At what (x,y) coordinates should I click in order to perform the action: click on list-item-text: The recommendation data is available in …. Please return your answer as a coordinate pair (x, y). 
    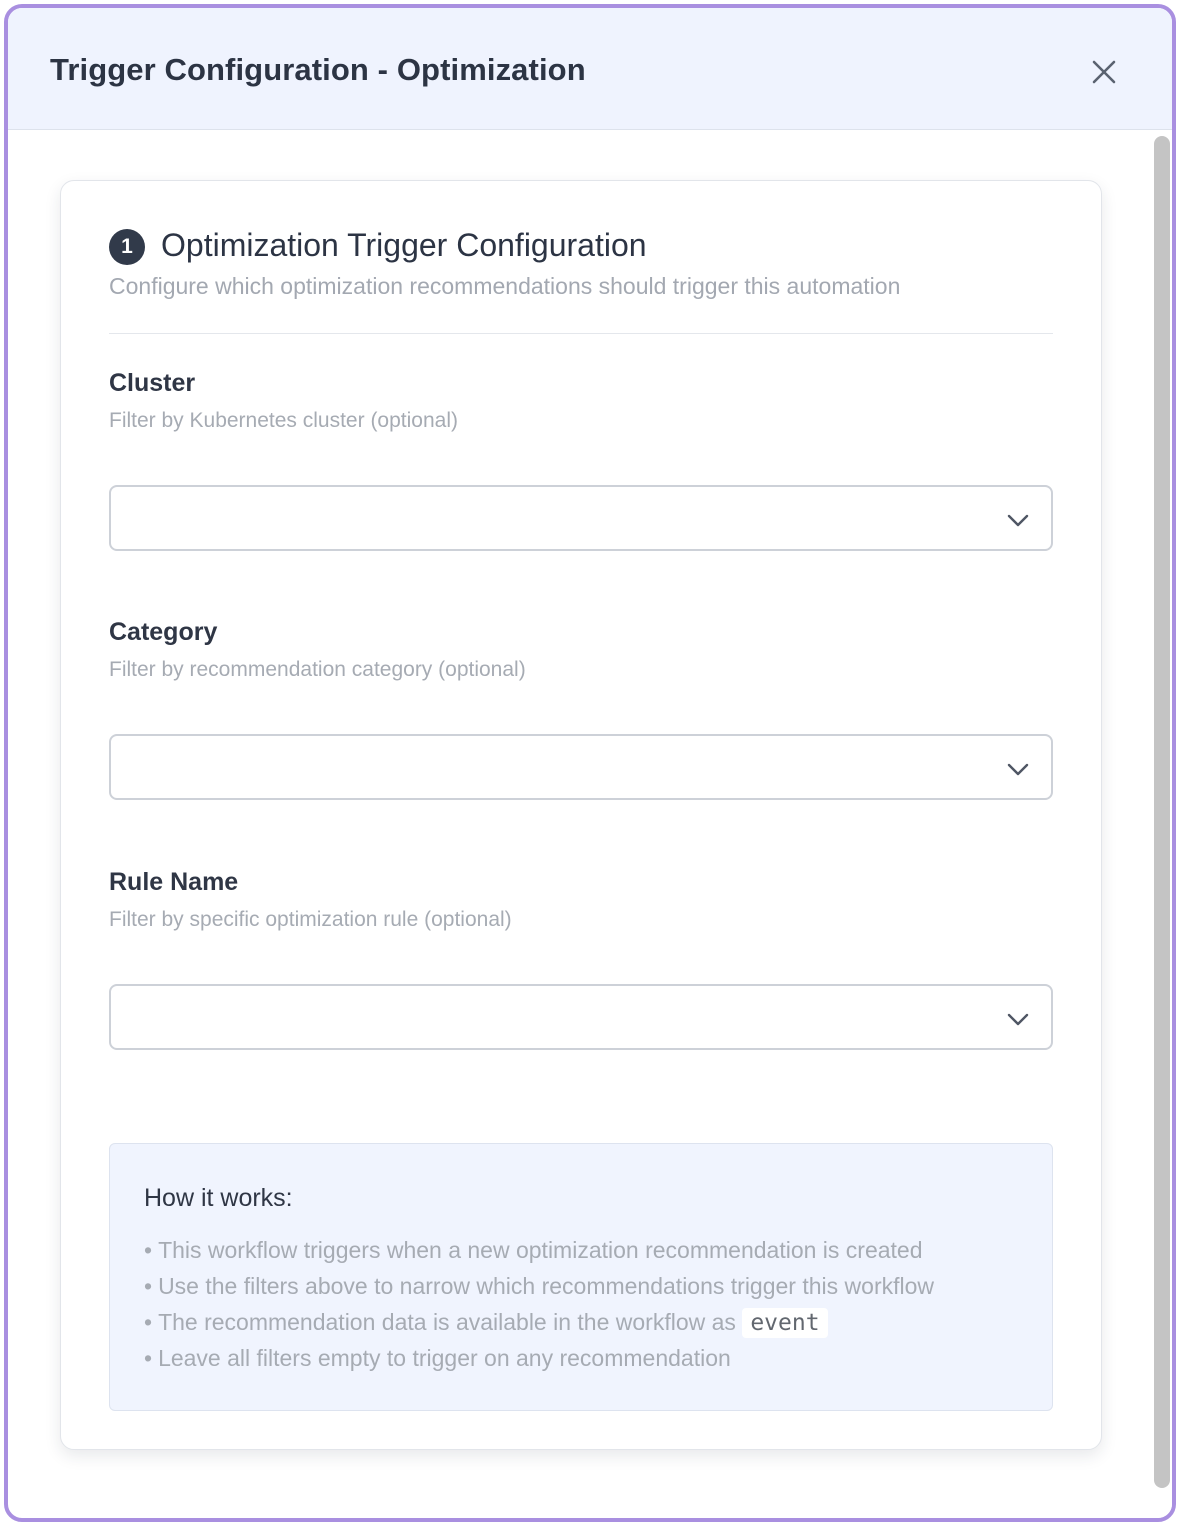
    Looking at the image, I should click on (447, 1322).